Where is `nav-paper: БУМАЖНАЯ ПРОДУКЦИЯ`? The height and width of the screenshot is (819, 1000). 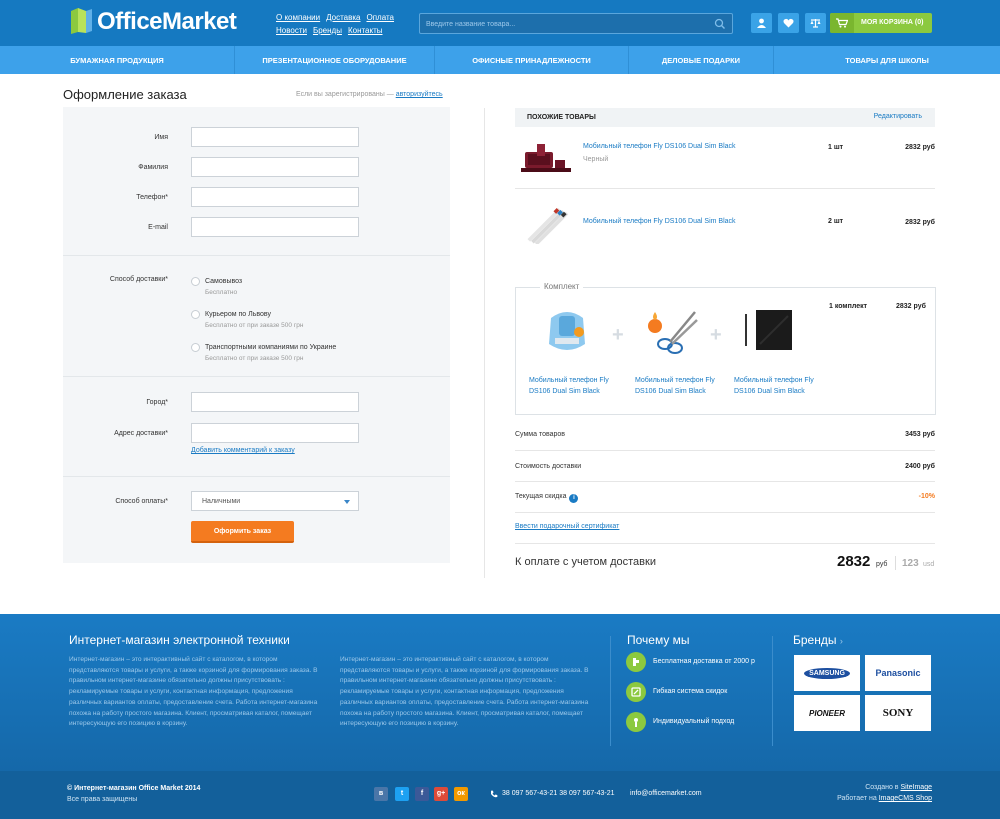
nav-paper: БУМАЖНАЯ ПРОДУКЦИЯ is located at coordinates (117, 60).